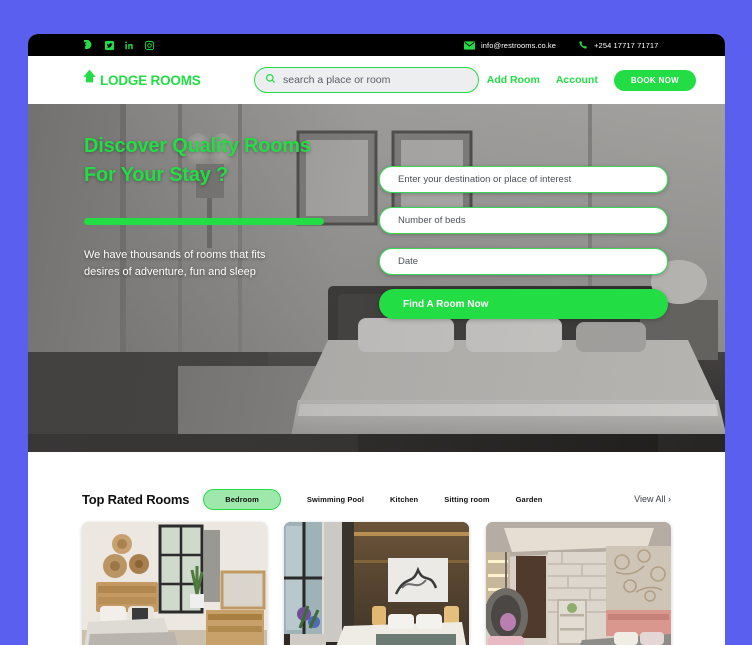 The height and width of the screenshot is (645, 752). Describe the element at coordinates (654, 80) in the screenshot. I see `book-now-button: BOOK NOW` at that location.